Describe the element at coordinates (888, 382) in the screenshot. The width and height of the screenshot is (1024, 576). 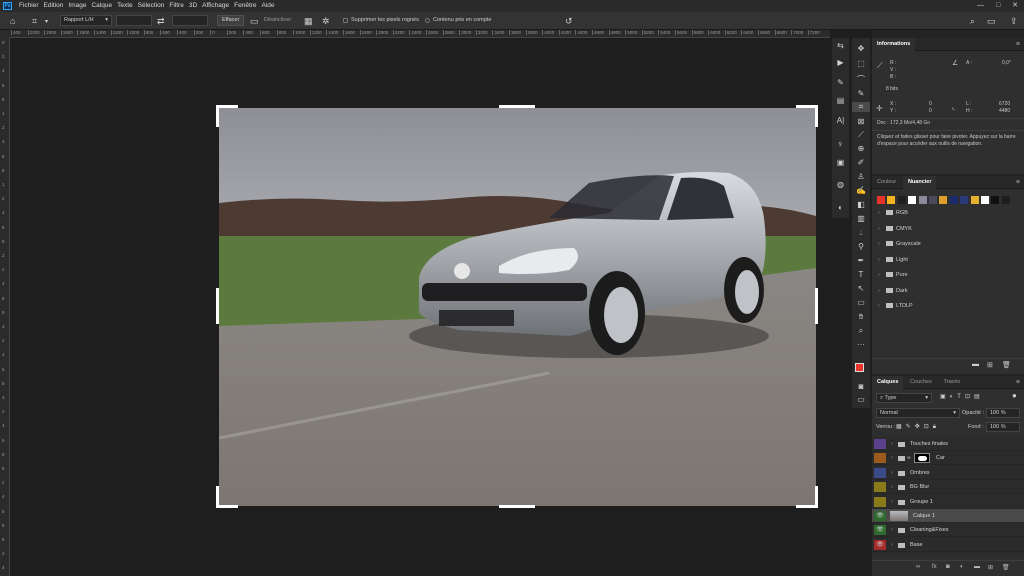
I see `tab-calques: Calques` at that location.